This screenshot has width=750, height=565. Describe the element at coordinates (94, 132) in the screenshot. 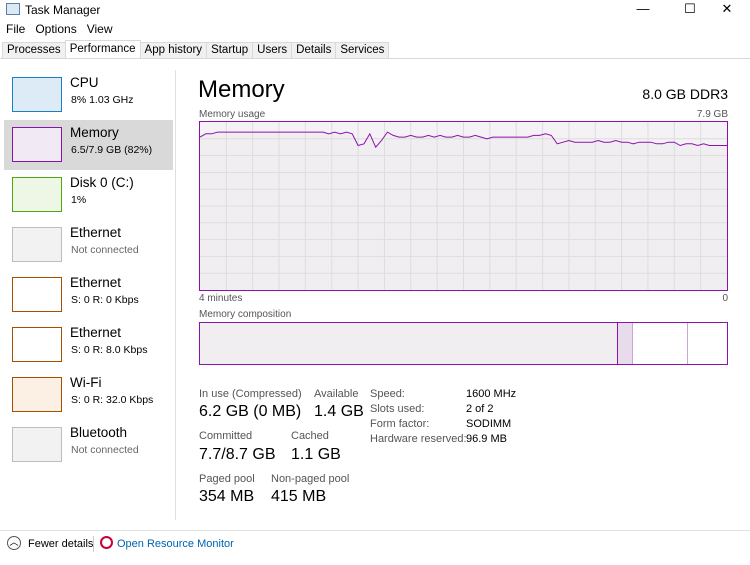

I see `sidebar-item-label: Memory` at that location.